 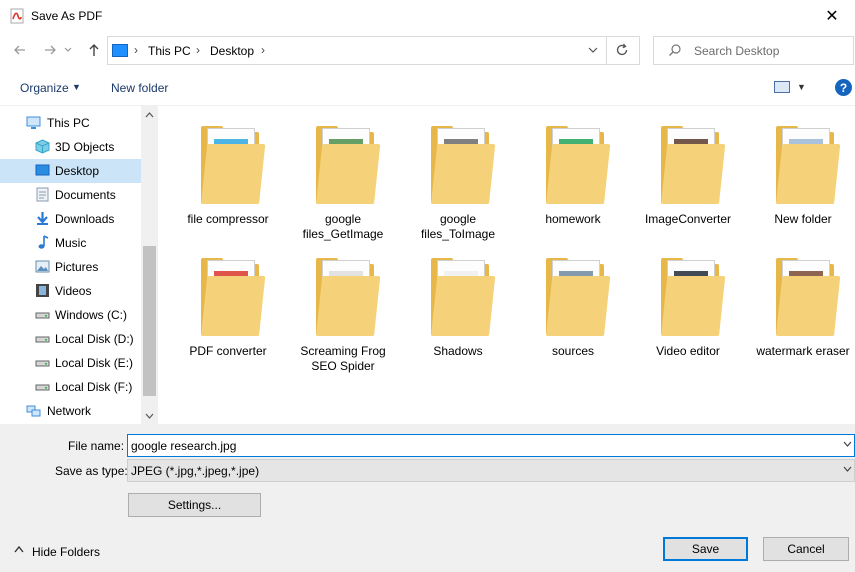 I want to click on forward-button, so click(x=50, y=50).